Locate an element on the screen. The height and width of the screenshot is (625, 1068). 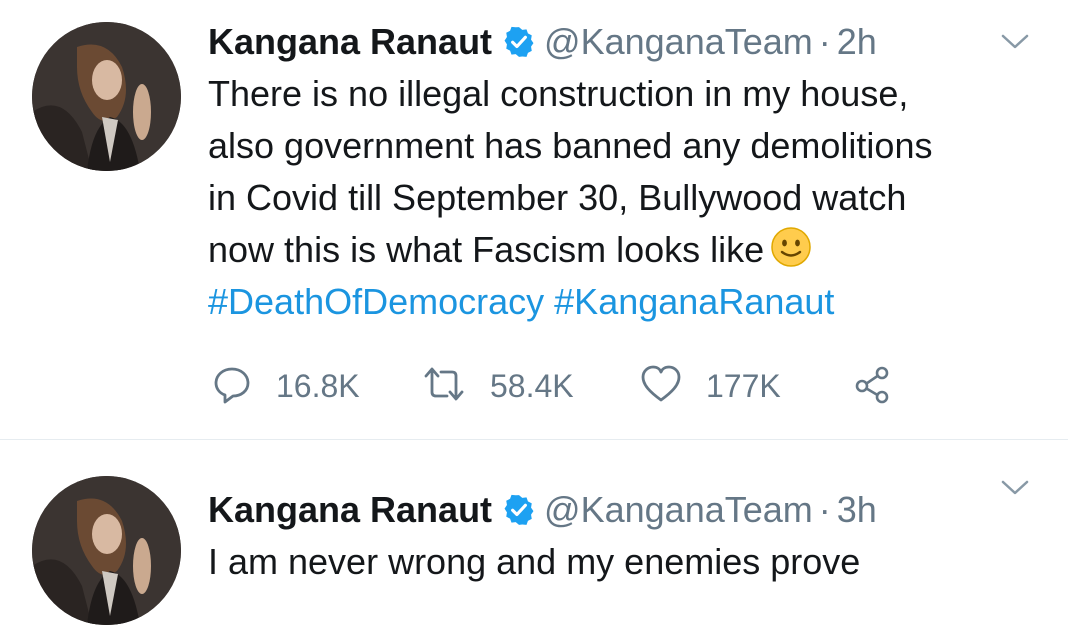
timestamp: 3h is located at coordinates (857, 510).